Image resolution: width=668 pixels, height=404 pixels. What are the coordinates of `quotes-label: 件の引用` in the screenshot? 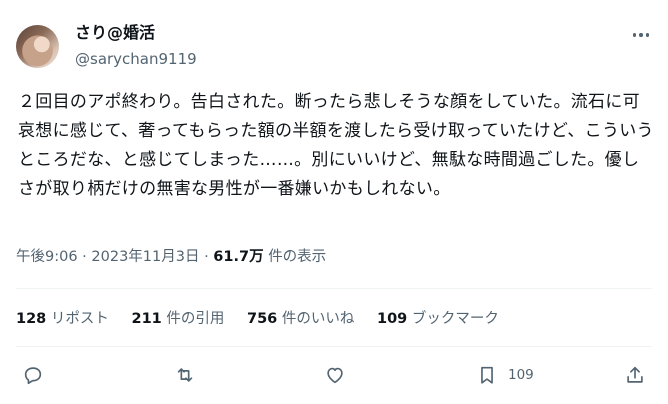 It's located at (195, 319).